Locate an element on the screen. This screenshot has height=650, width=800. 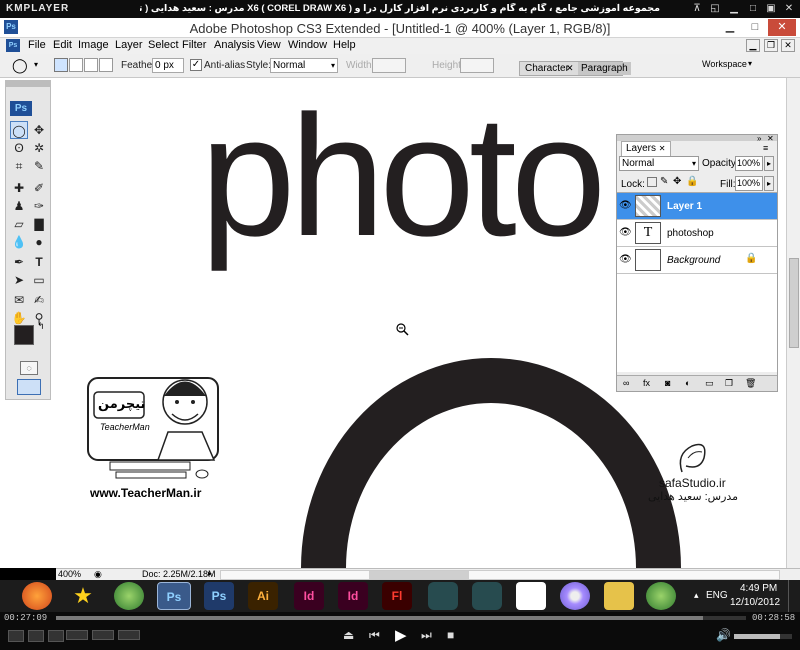
maximize-button: □ is located at coordinates (755, 27).